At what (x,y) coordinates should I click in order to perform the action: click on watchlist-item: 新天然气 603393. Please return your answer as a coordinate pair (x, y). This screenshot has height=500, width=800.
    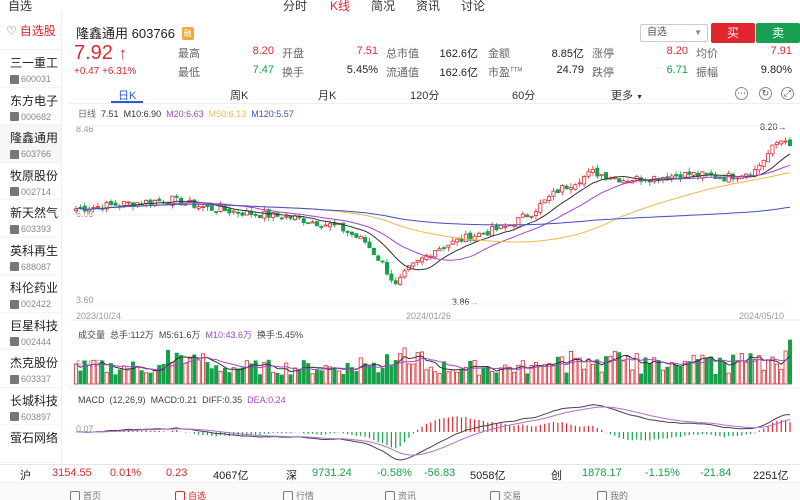
    Looking at the image, I should click on (30, 219).